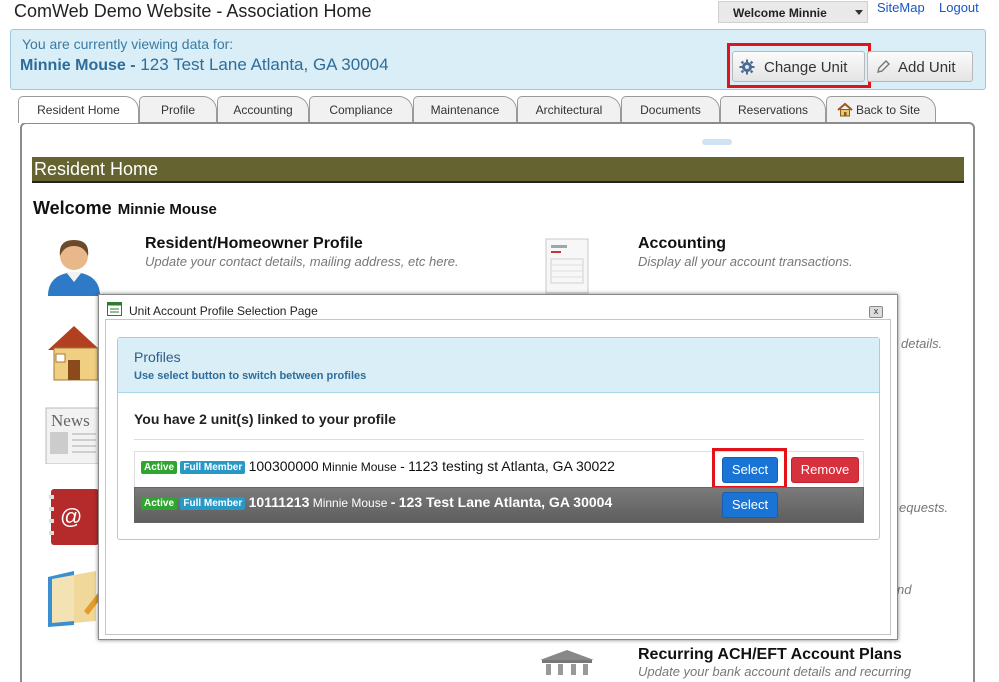  I want to click on tab-documents: Documents, so click(670, 109).